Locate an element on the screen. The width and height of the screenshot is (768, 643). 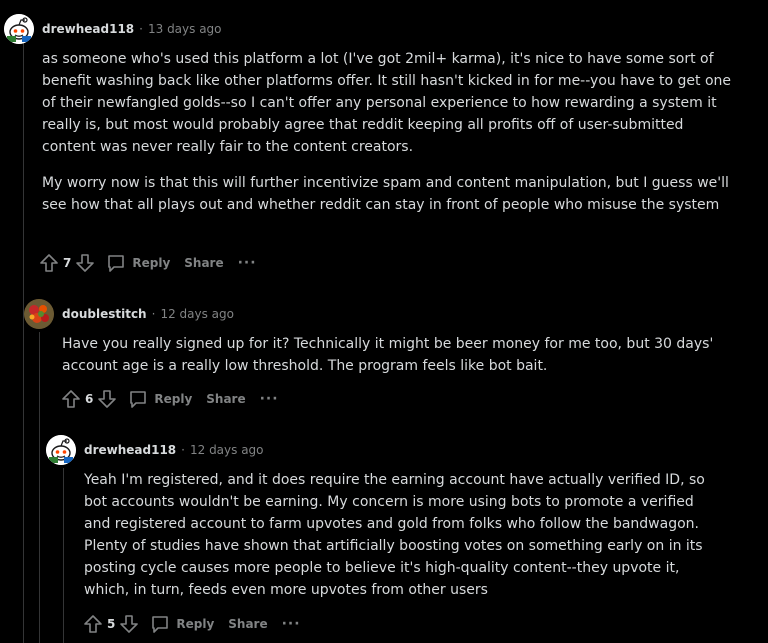
food-photo-avatar-icon is located at coordinates (39, 314).